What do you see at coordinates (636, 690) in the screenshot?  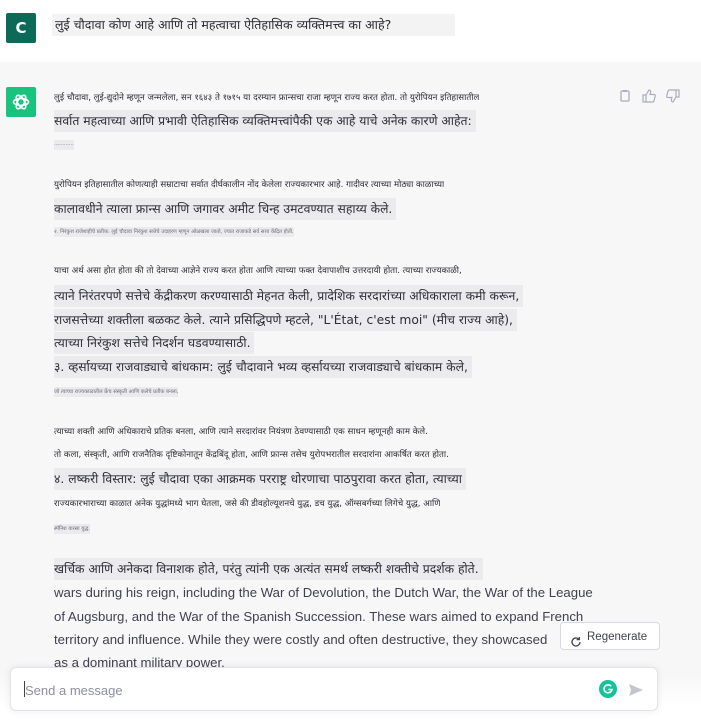 I see `send-icon` at bounding box center [636, 690].